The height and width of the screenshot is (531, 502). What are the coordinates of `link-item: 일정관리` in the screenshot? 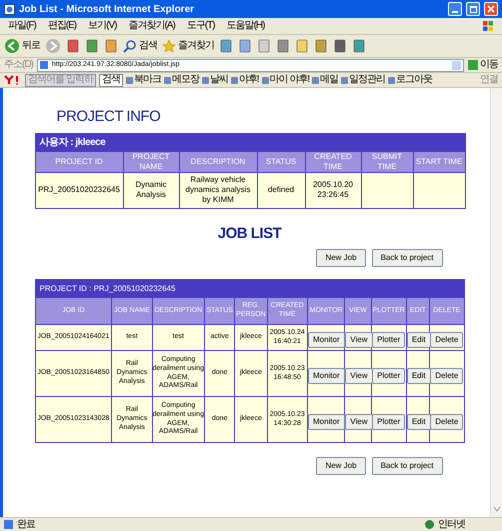 It's located at (363, 80).